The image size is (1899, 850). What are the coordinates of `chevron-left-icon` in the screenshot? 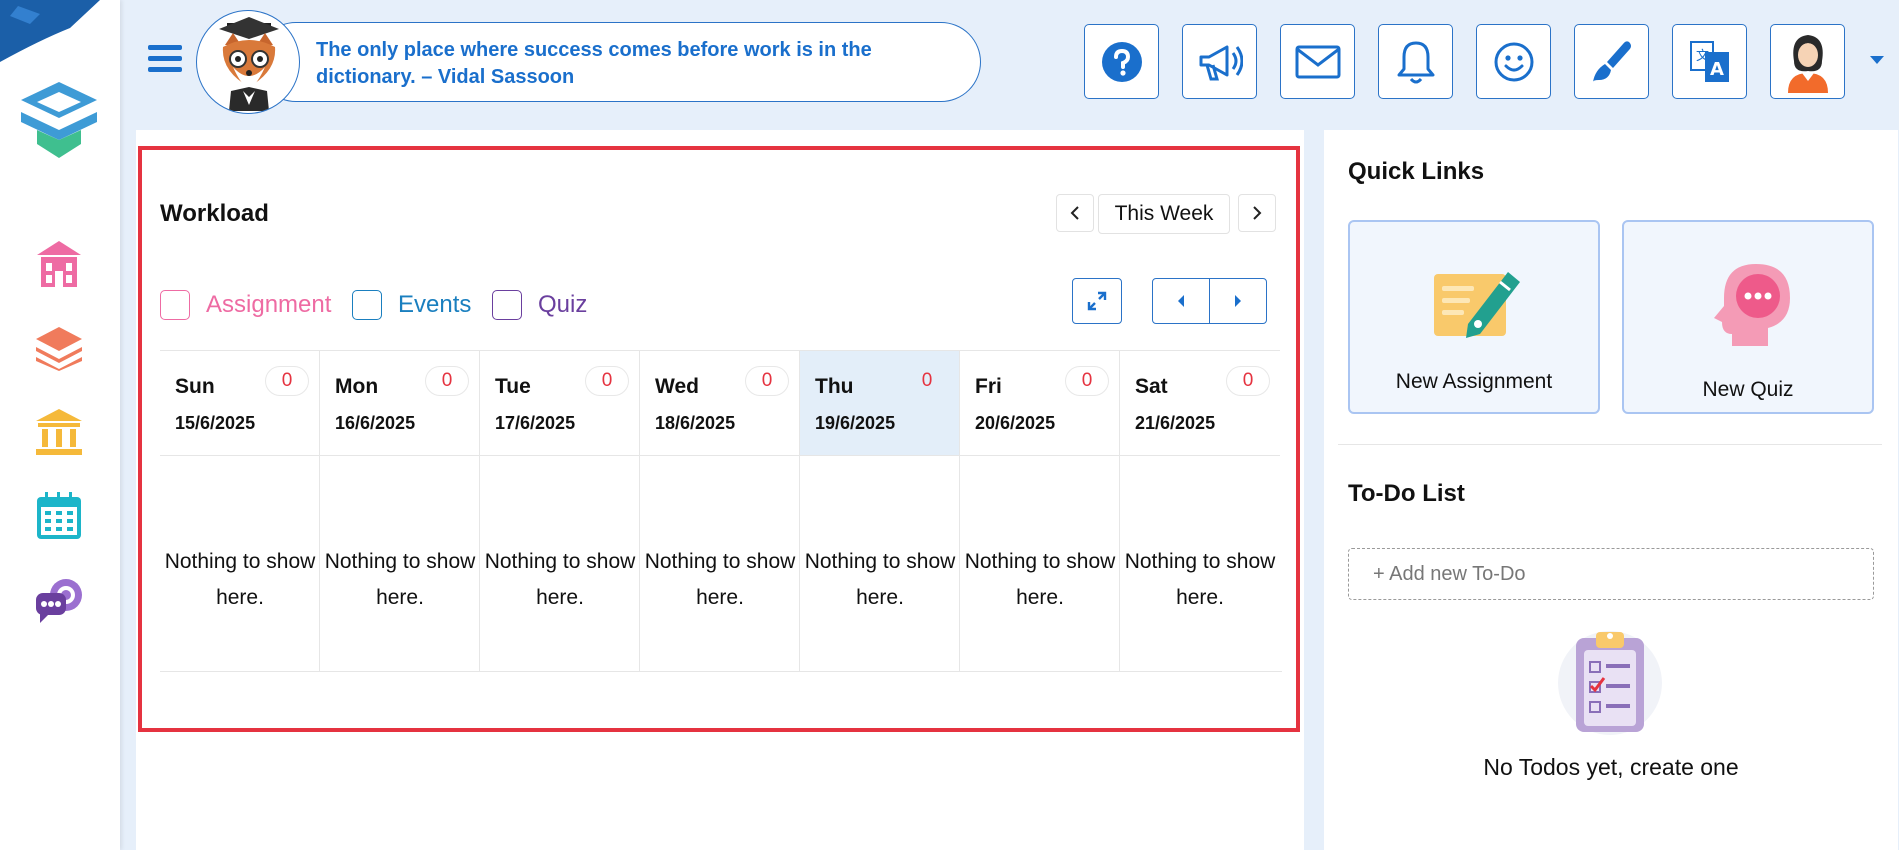 It's located at (1074, 213).